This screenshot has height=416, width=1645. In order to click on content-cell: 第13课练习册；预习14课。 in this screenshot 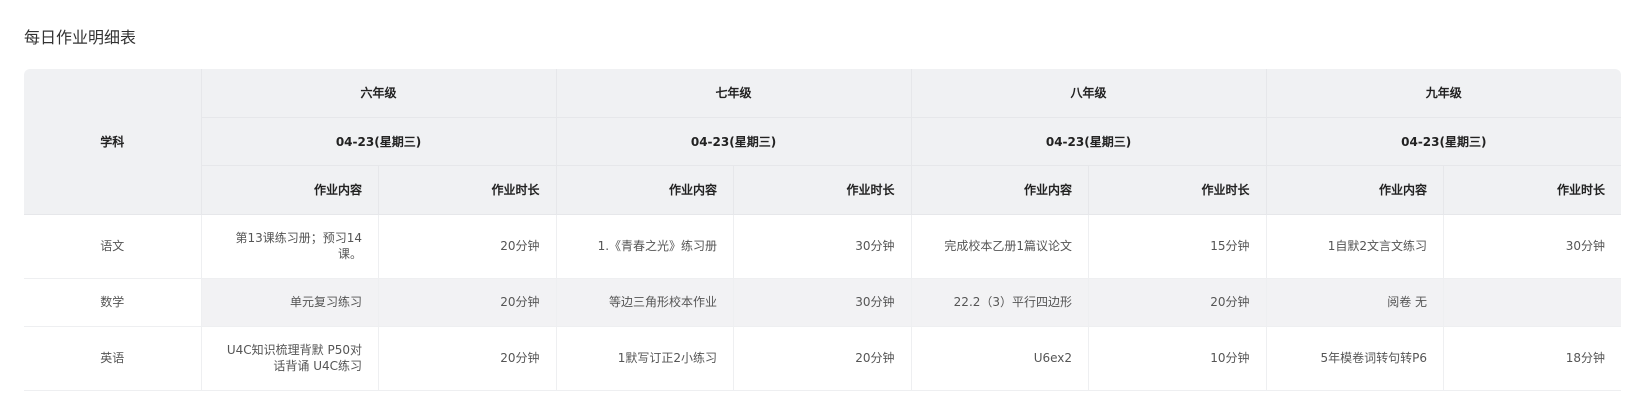, I will do `click(290, 246)`.